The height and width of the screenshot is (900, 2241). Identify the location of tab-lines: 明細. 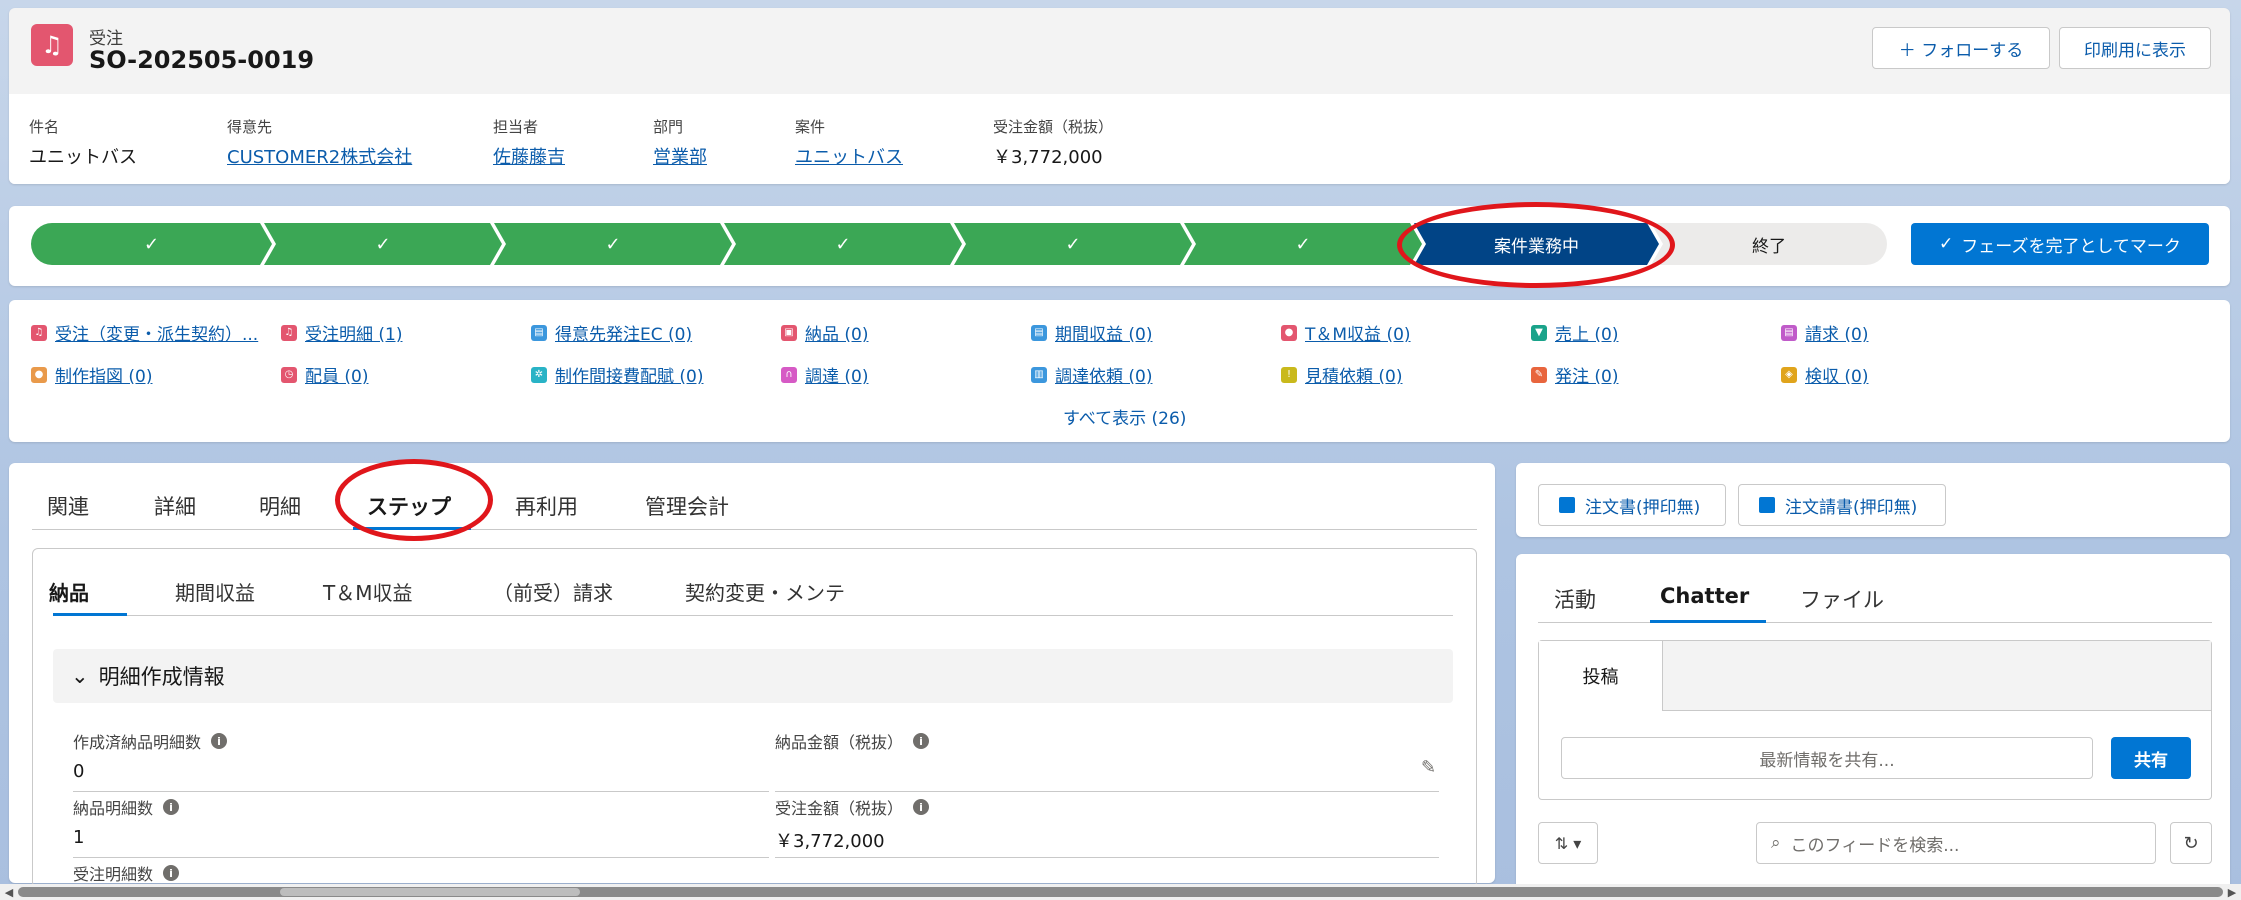
(280, 506).